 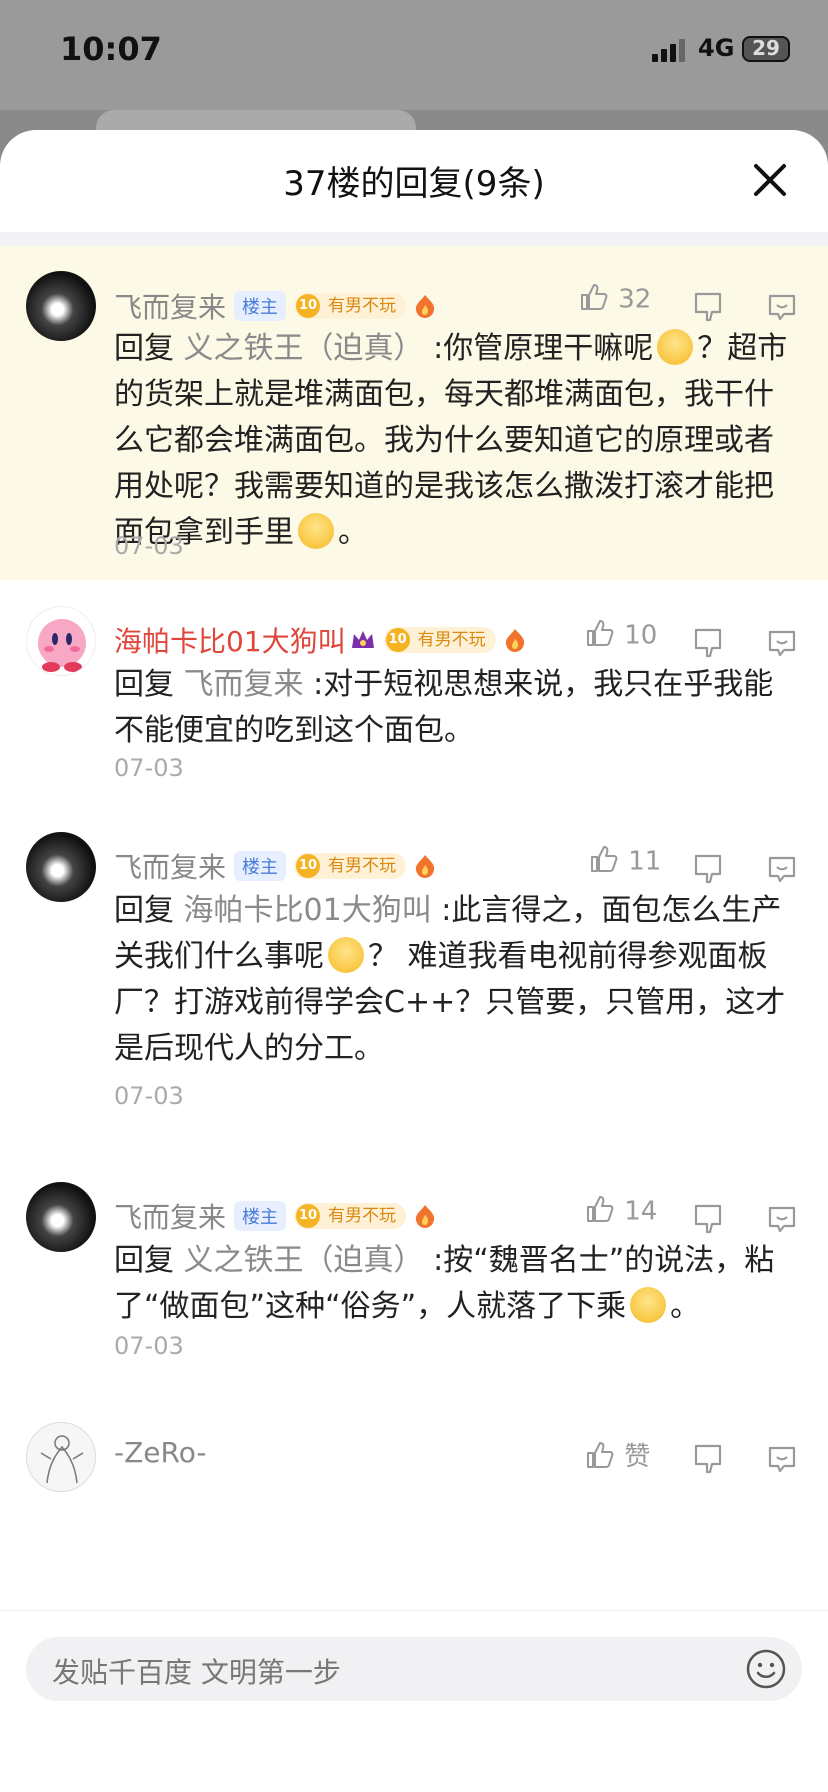 I want to click on like-count: 11, so click(x=645, y=861).